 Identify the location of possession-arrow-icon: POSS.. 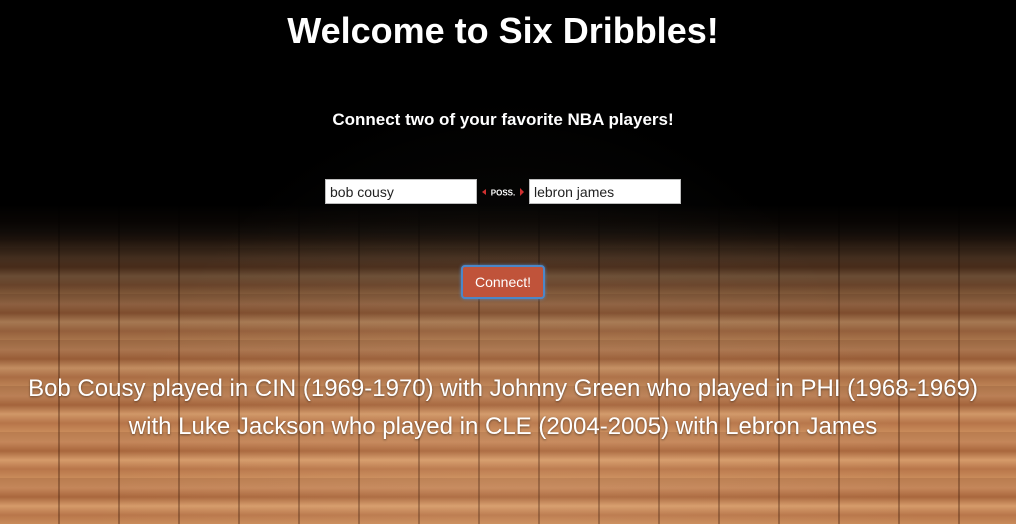
(503, 192).